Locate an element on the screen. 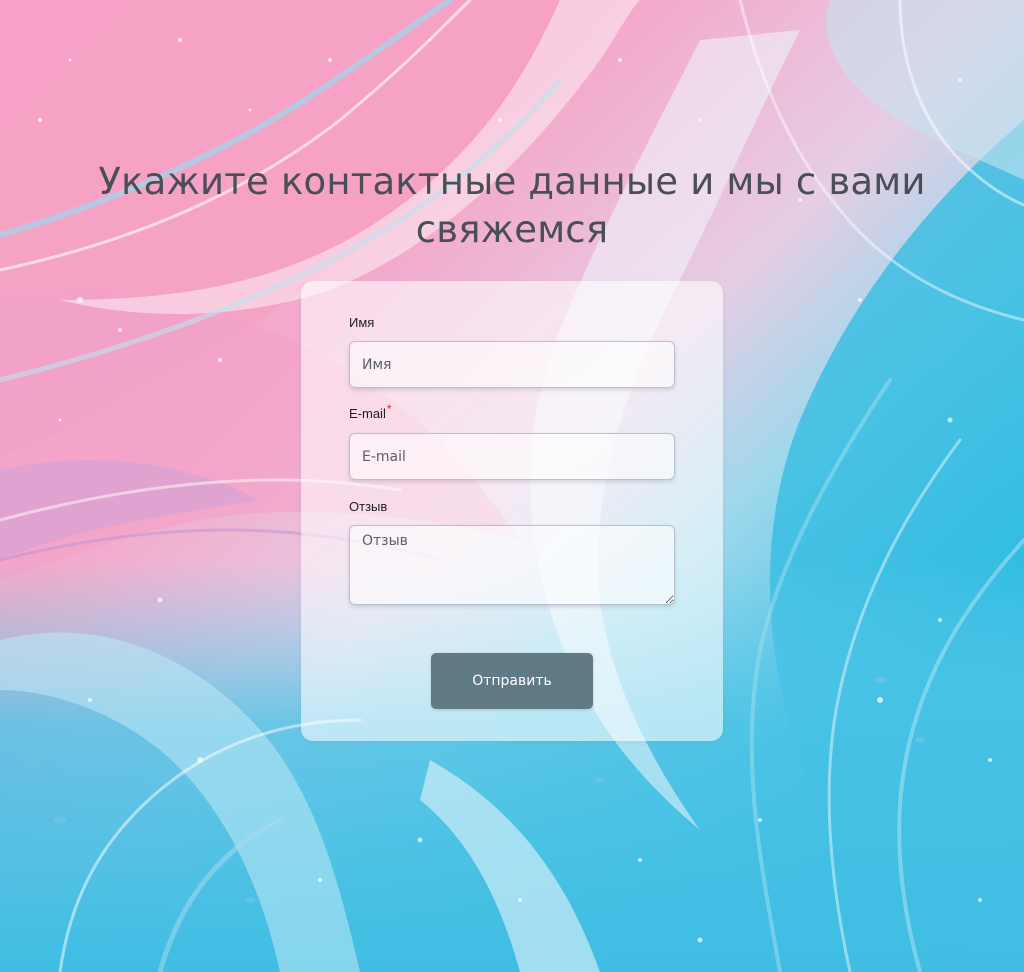 The height and width of the screenshot is (972, 1024). name-label: Имя is located at coordinates (361, 322).